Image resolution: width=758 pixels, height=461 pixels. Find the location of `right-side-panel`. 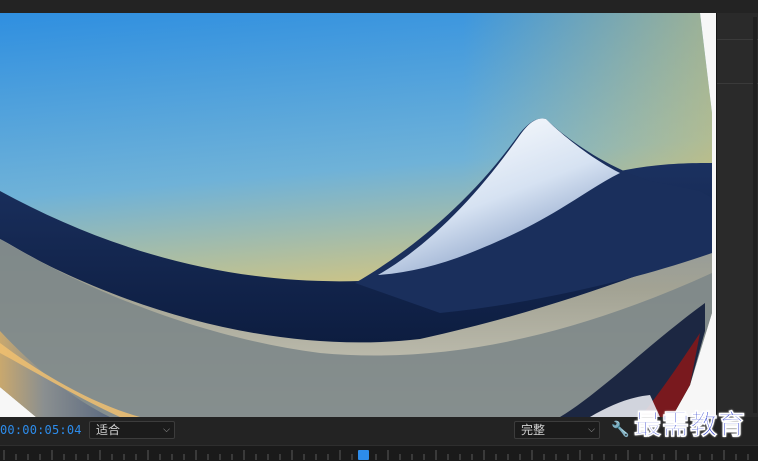

right-side-panel is located at coordinates (737, 215).